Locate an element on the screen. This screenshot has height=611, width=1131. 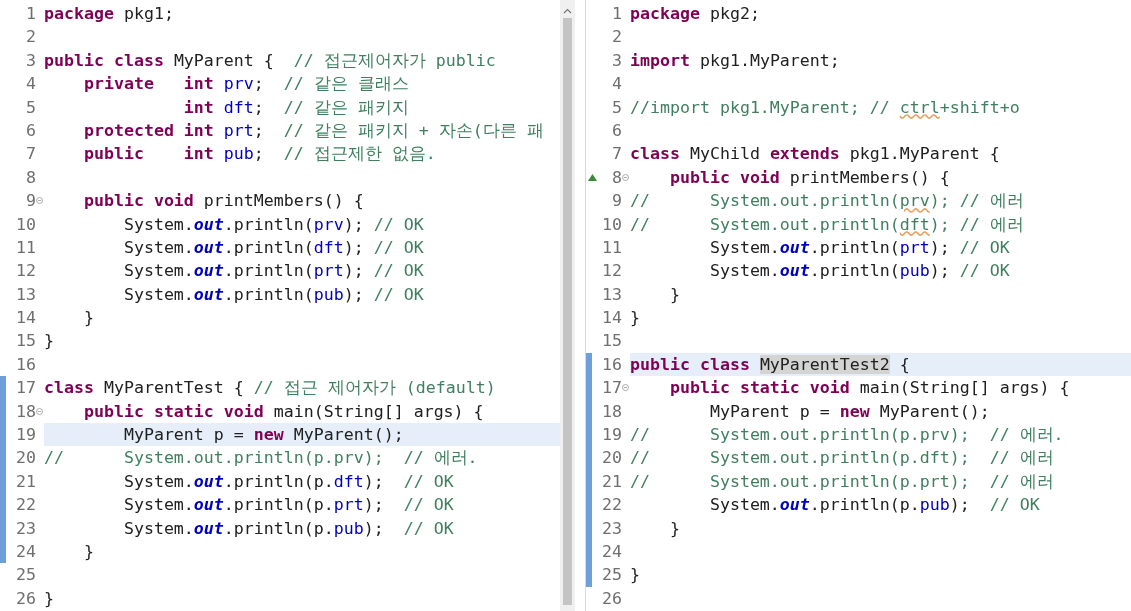
code-line: System.out.println(dft); // OK is located at coordinates (273, 247).